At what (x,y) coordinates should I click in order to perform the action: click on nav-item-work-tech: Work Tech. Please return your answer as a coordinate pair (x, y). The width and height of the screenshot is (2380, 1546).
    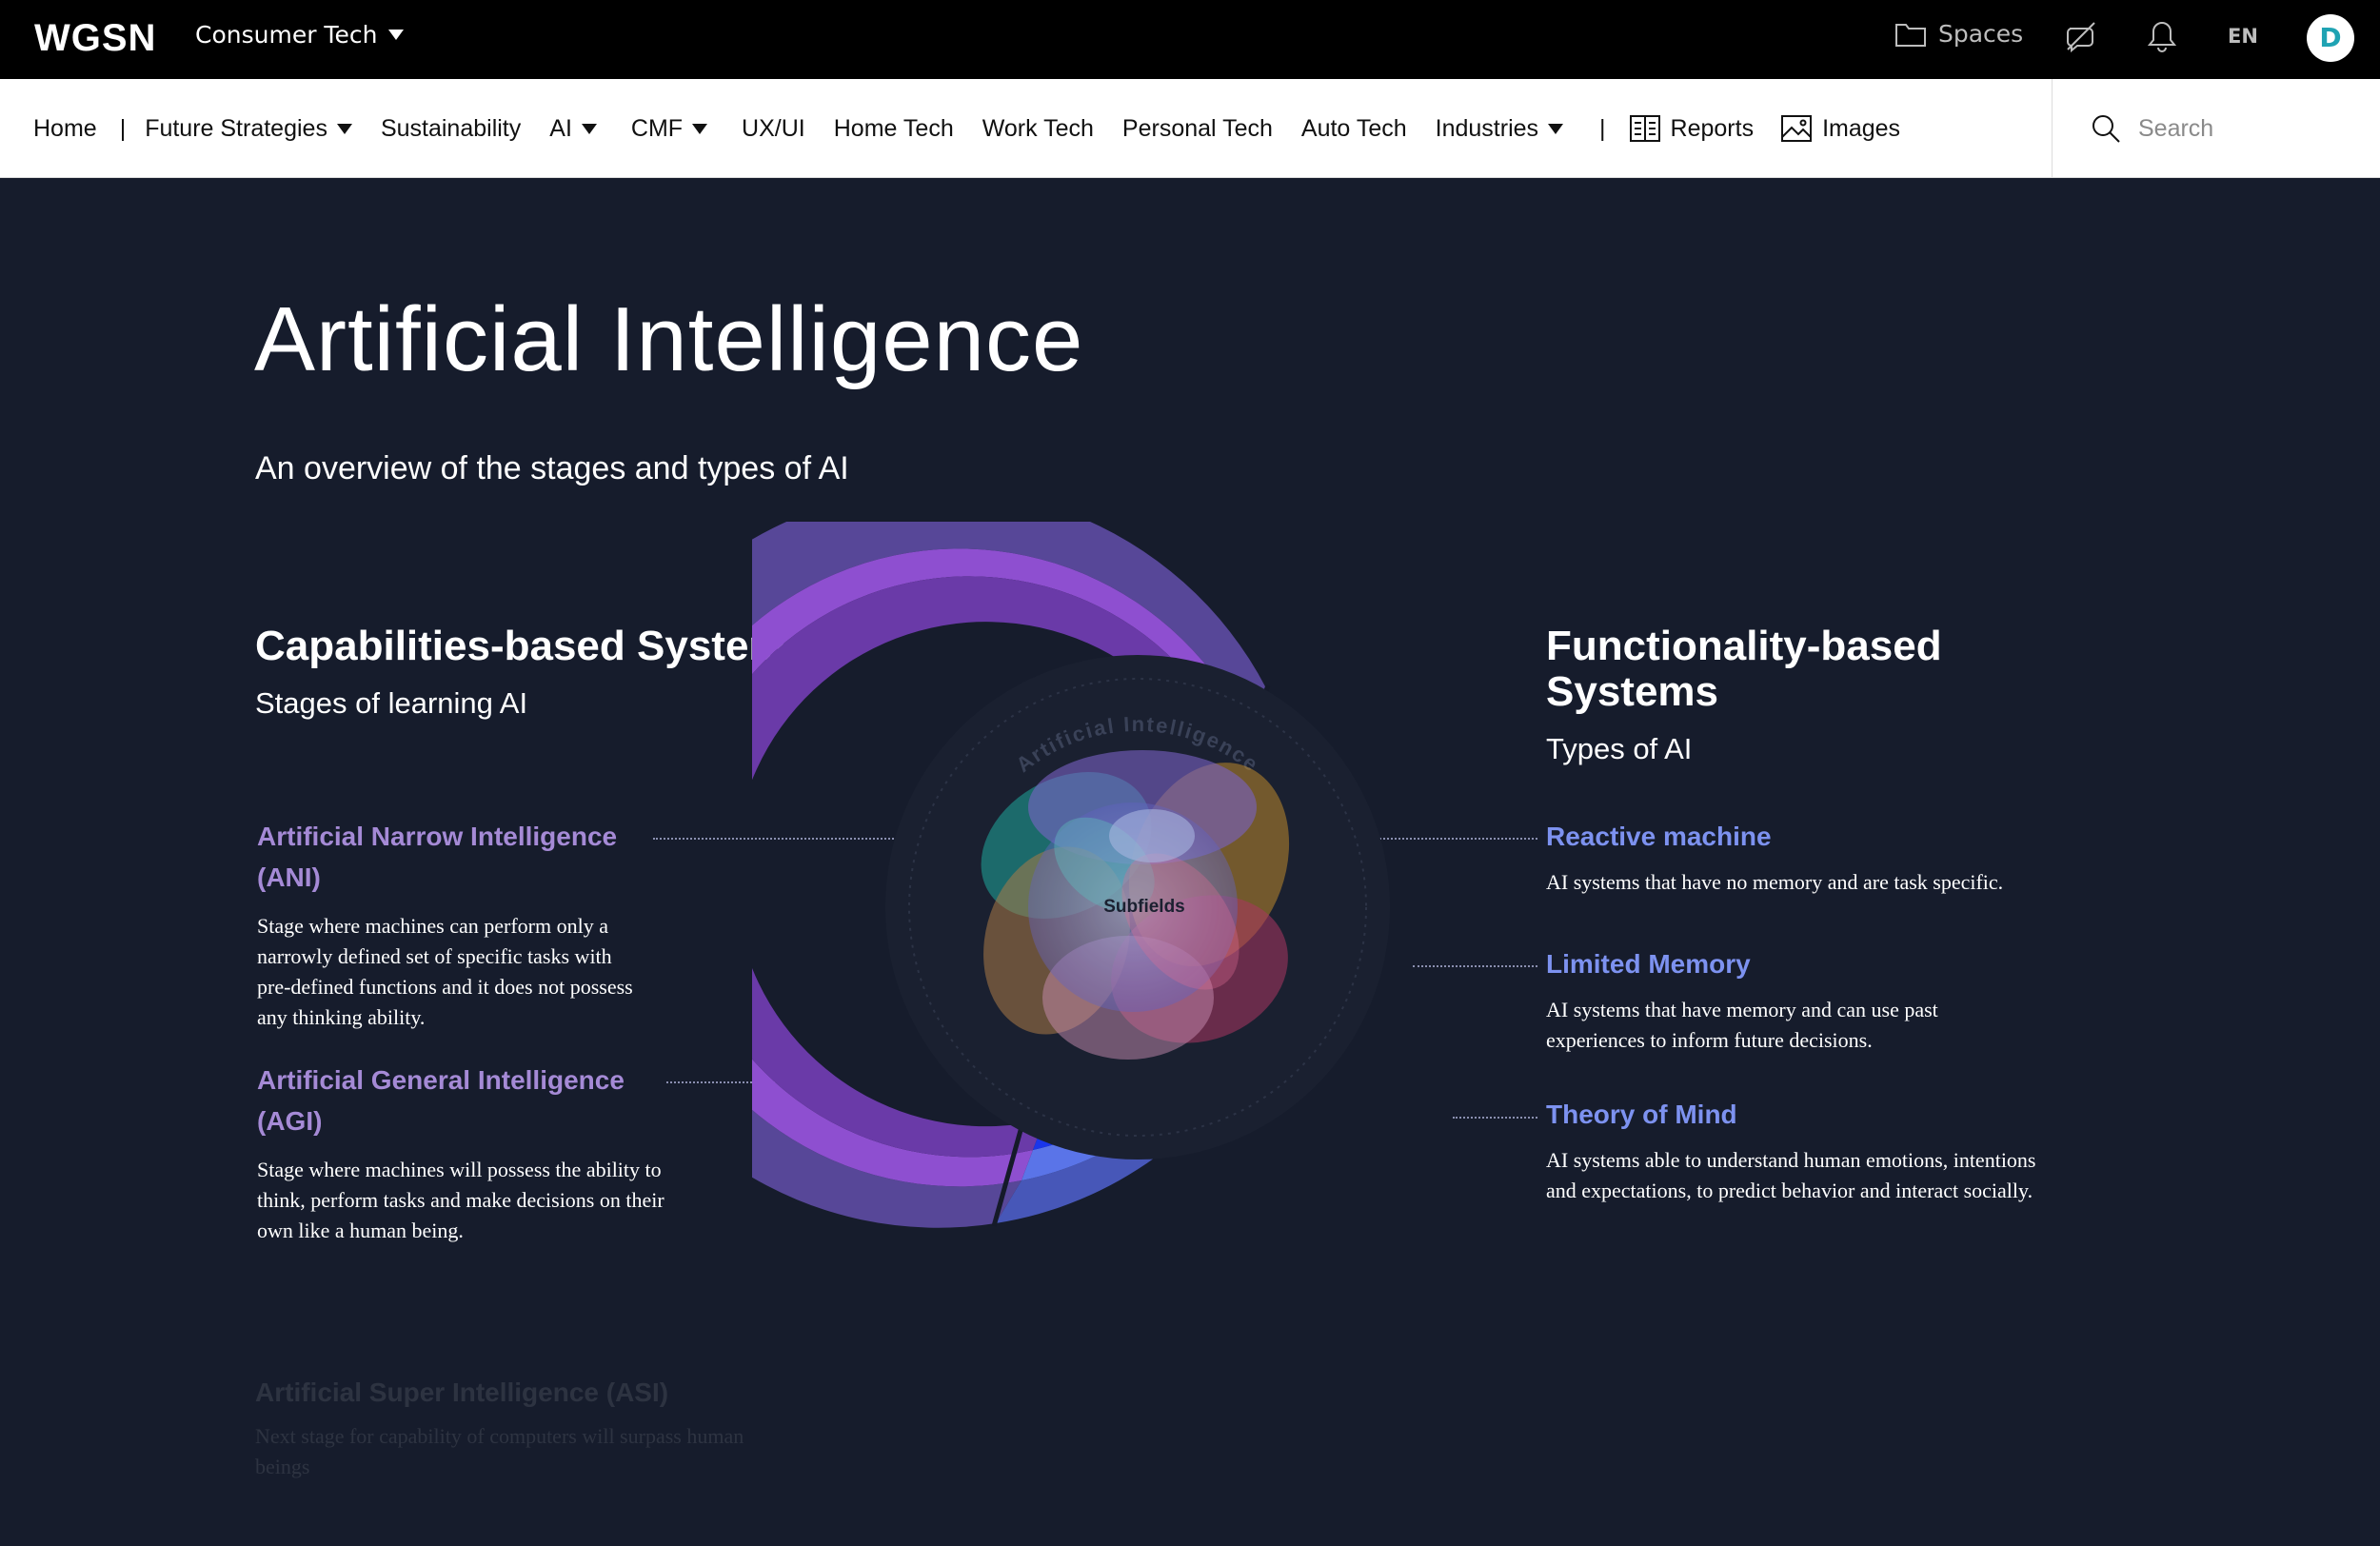
    Looking at the image, I should click on (1038, 129).